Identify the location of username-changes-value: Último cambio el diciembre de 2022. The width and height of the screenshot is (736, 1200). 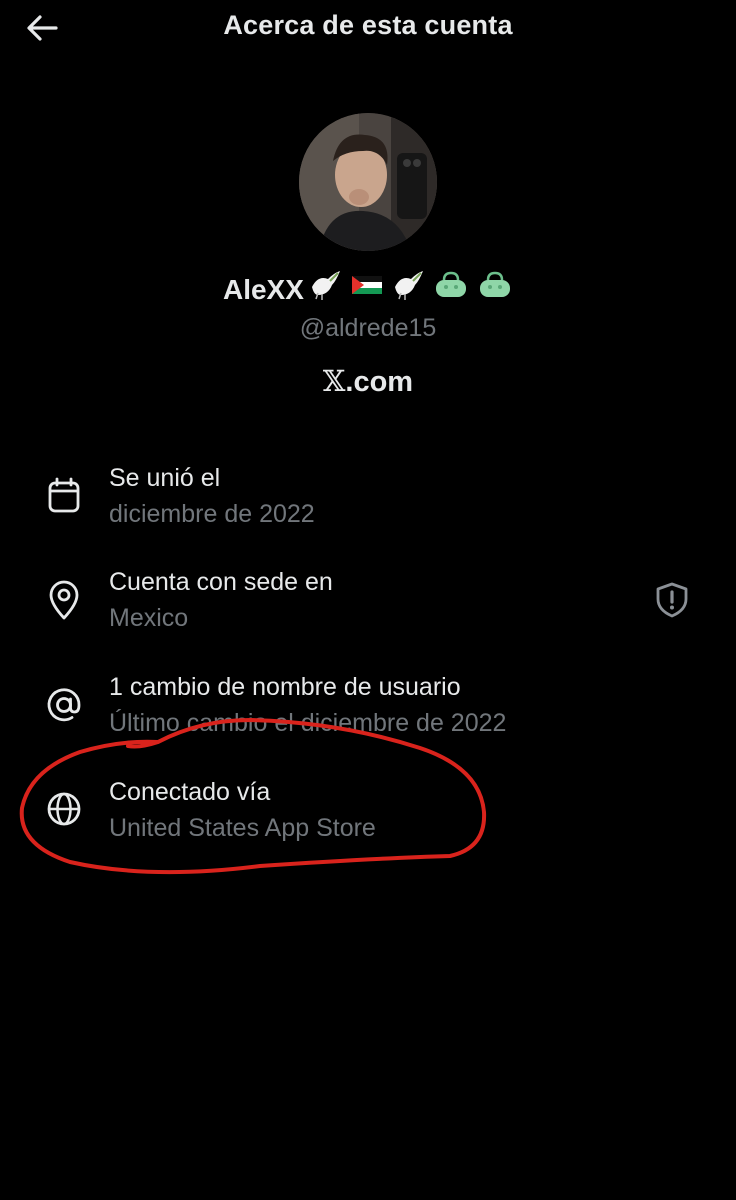
(308, 723).